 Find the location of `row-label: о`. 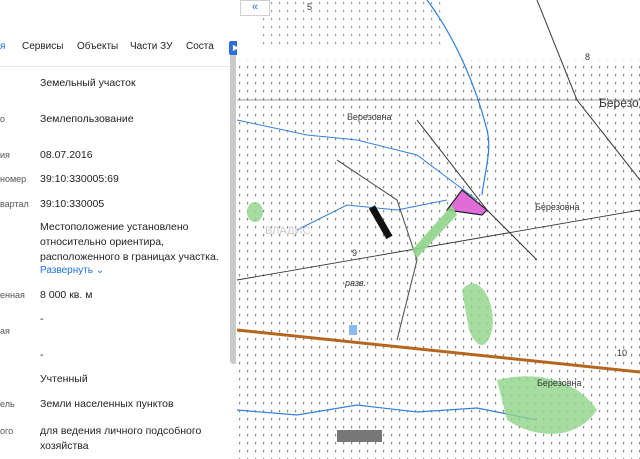

row-label: о is located at coordinates (3, 119).